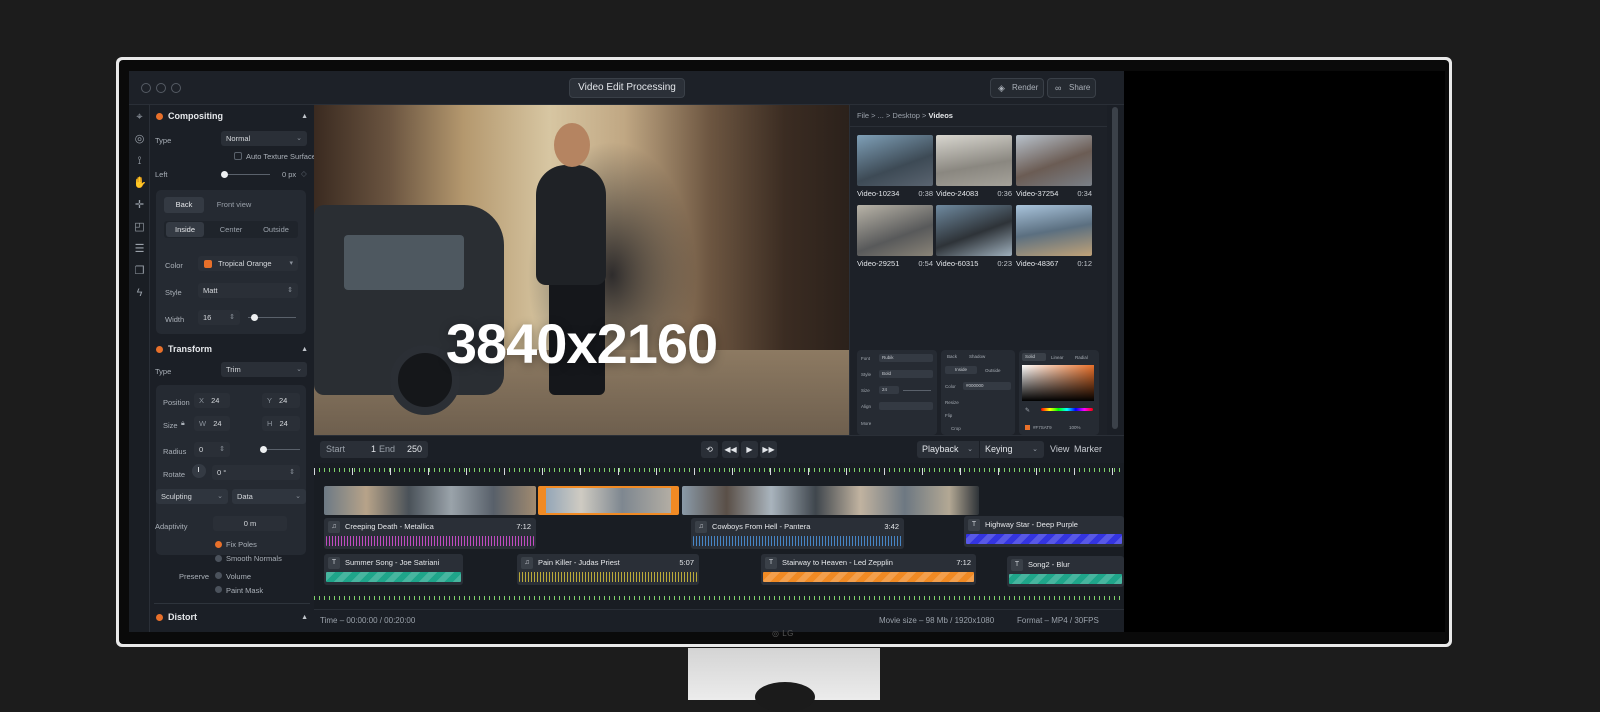 The height and width of the screenshot is (712, 1600). What do you see at coordinates (184, 349) in the screenshot?
I see `transform-section-header: Transform` at bounding box center [184, 349].